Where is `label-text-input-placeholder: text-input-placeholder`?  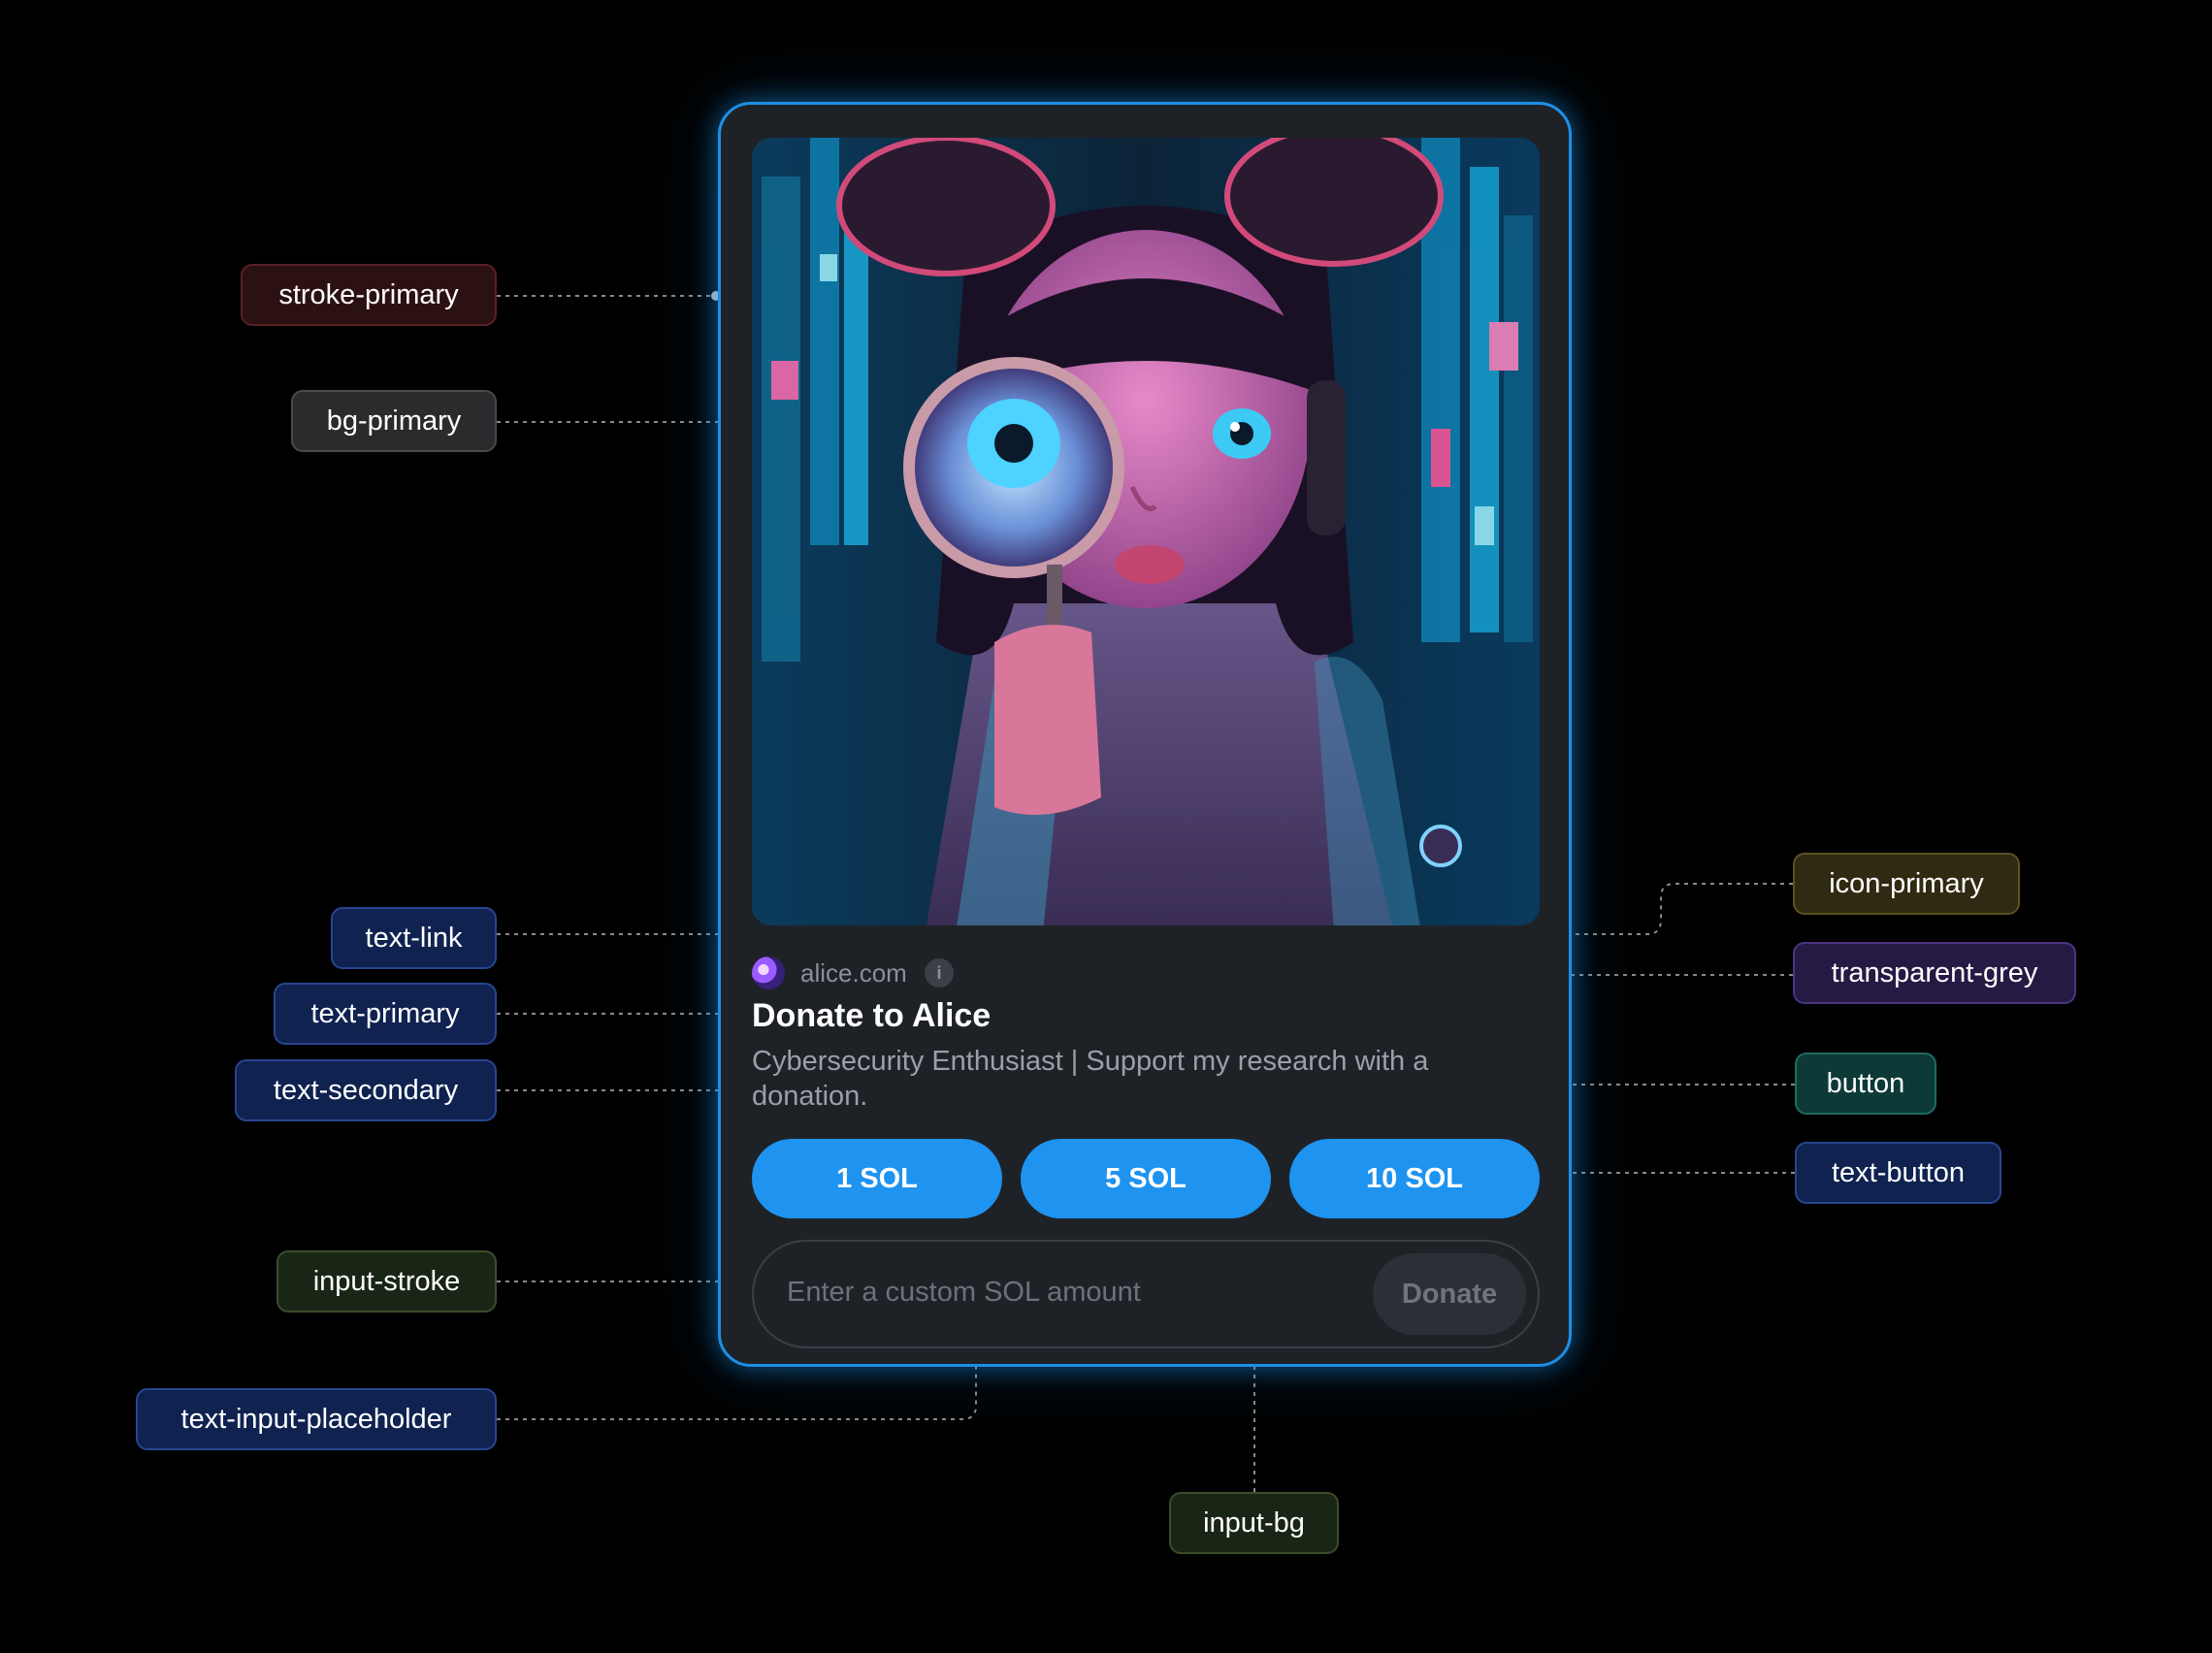 label-text-input-placeholder: text-input-placeholder is located at coordinates (317, 1419).